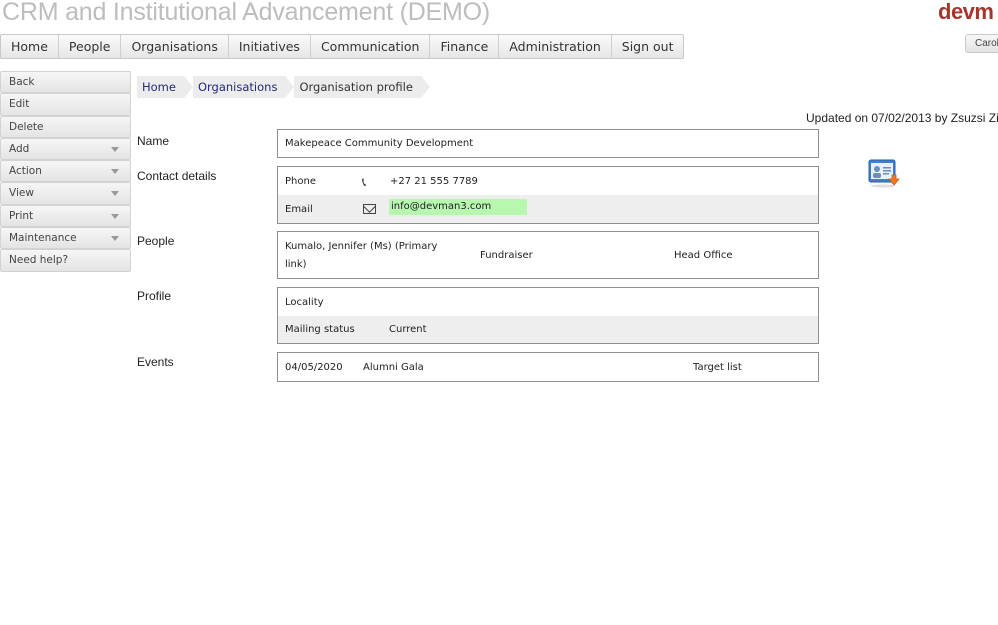 This screenshot has height=625, width=998. I want to click on mailing-status-label: Mailing status, so click(320, 329).